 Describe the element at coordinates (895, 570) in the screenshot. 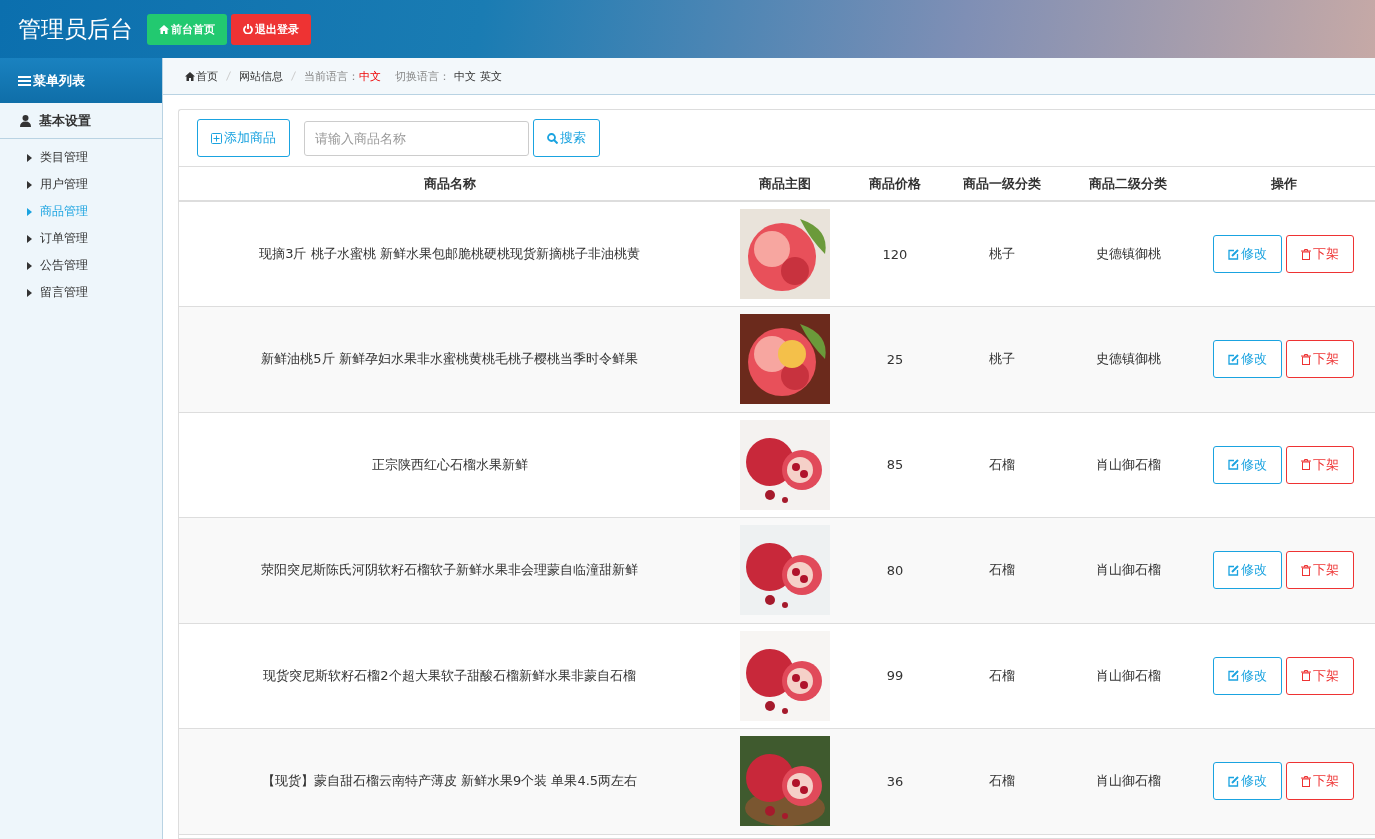

I see `price-cell: 80` at that location.